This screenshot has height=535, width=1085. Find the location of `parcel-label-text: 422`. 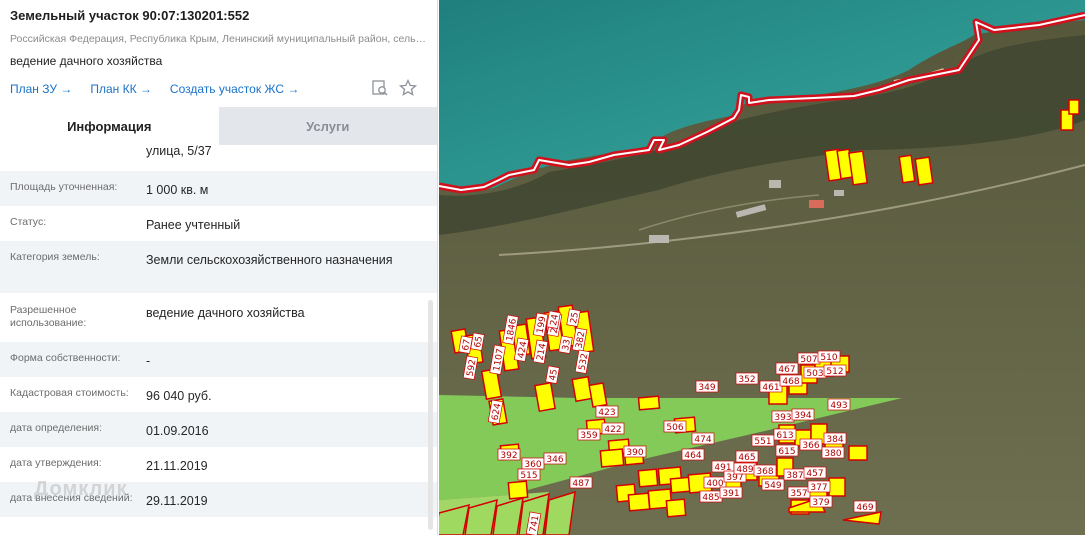

parcel-label-text: 422 is located at coordinates (612, 430).